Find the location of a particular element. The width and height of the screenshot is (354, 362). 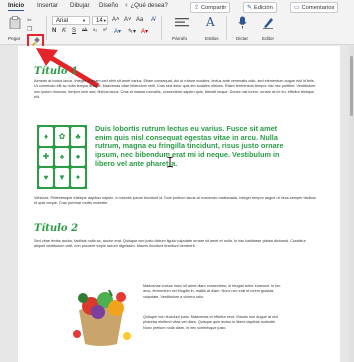

copy-icon: ❐ is located at coordinates (29, 29).